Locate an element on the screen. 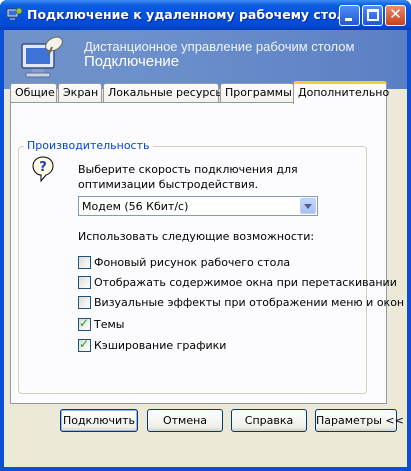  tab-general: Общие is located at coordinates (33, 93).